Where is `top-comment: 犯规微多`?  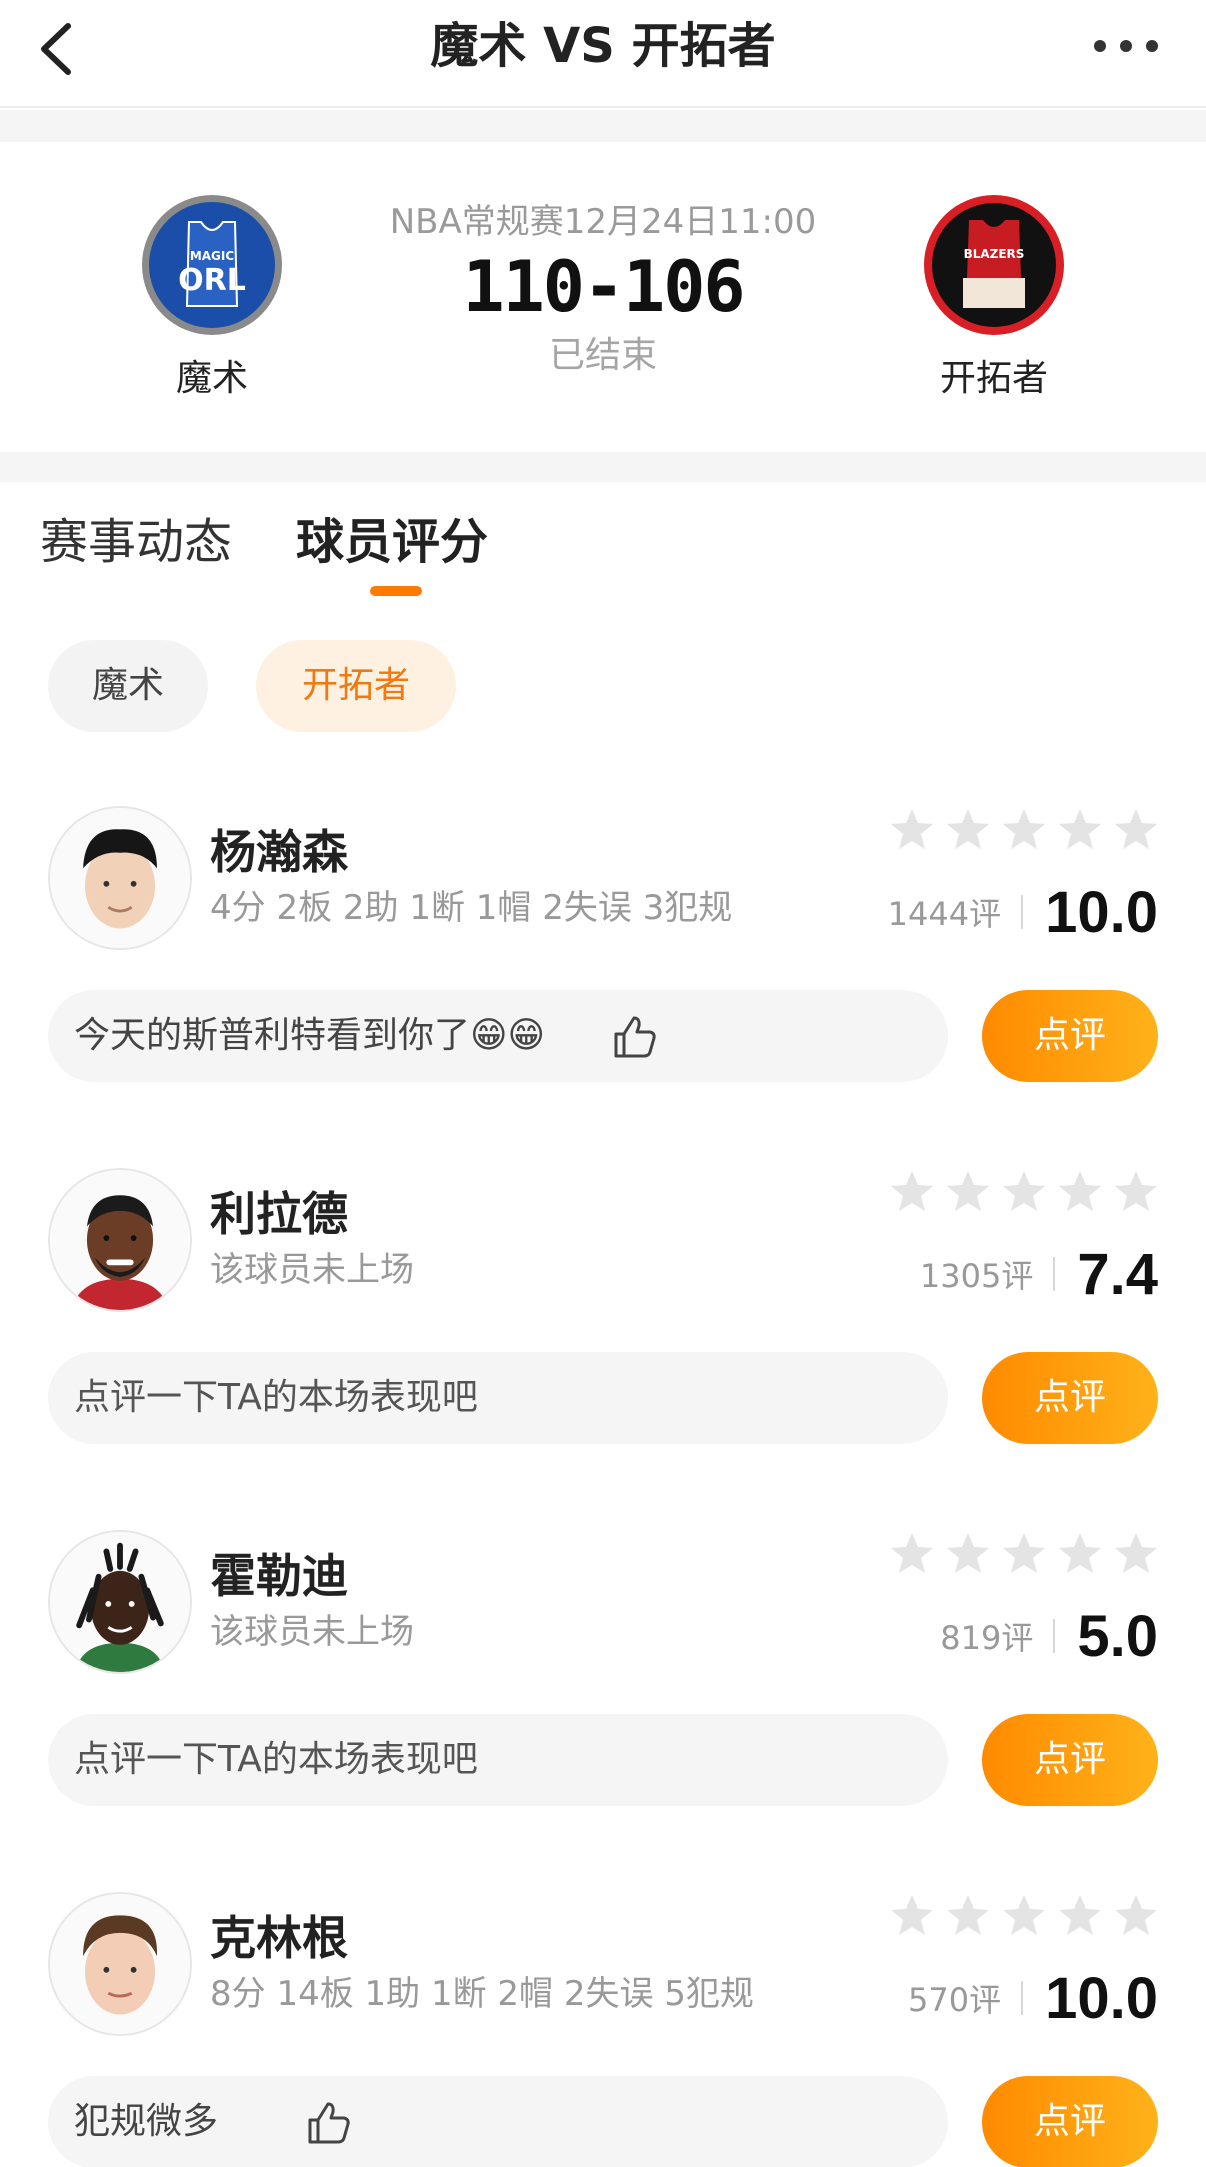
top-comment: 犯规微多 is located at coordinates (498, 2121).